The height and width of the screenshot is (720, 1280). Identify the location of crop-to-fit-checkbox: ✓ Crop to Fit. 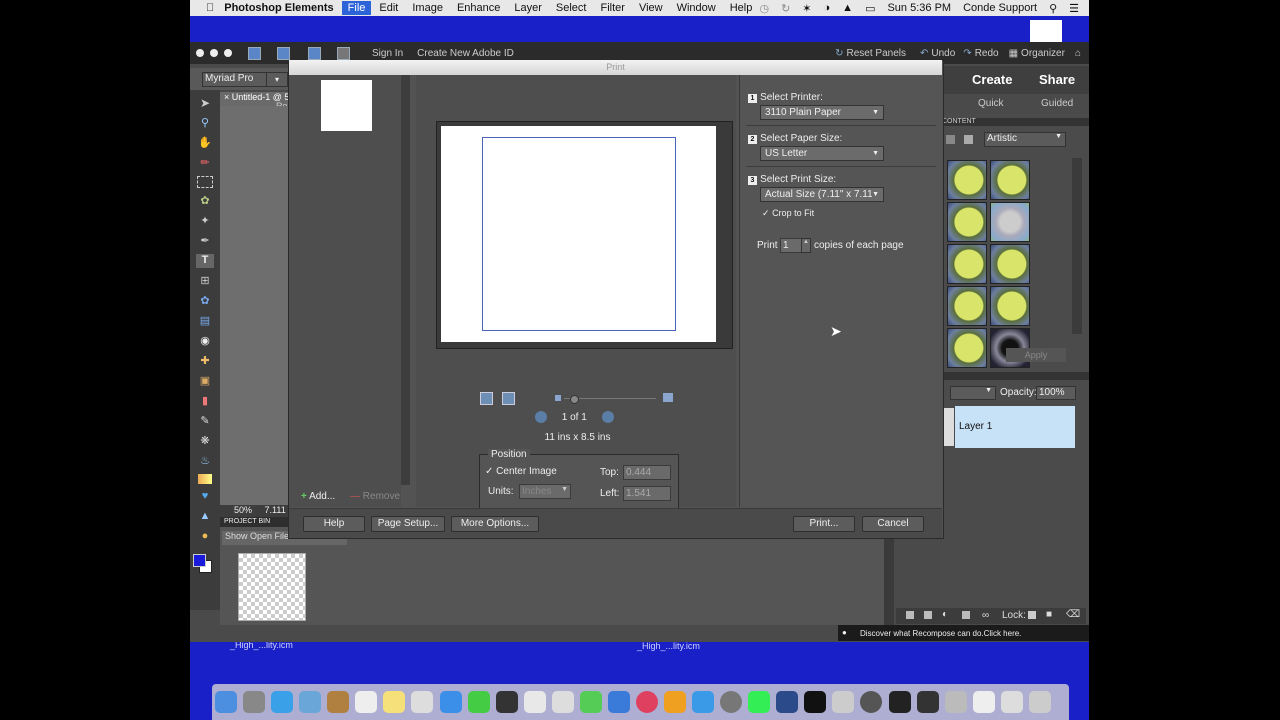
(788, 213).